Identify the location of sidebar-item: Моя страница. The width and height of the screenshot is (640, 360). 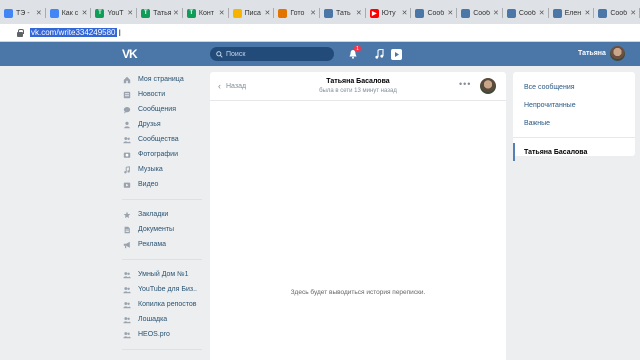
(165, 79).